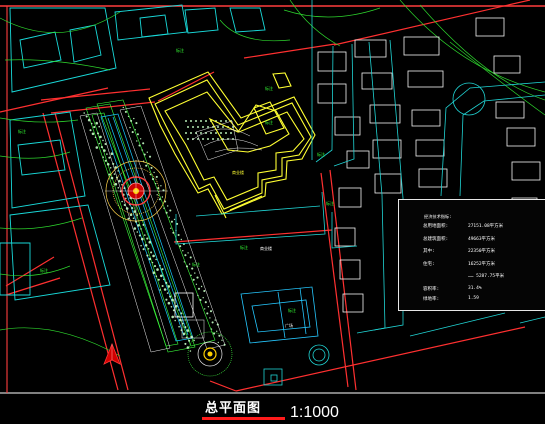 The height and width of the screenshot is (424, 545). What do you see at coordinates (480, 265) in the screenshot?
I see `info-row: 住宅: 16252平方米` at bounding box center [480, 265].